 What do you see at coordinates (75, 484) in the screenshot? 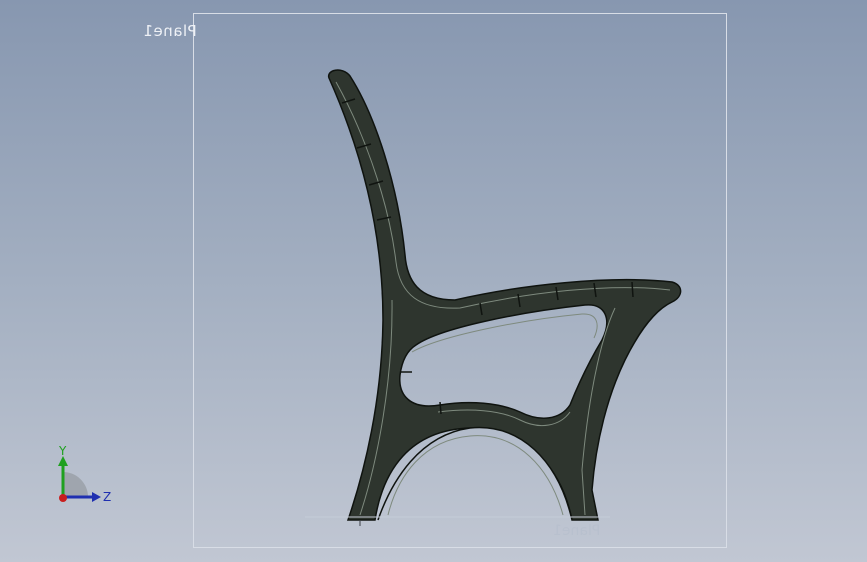
I see `triad-sector` at bounding box center [75, 484].